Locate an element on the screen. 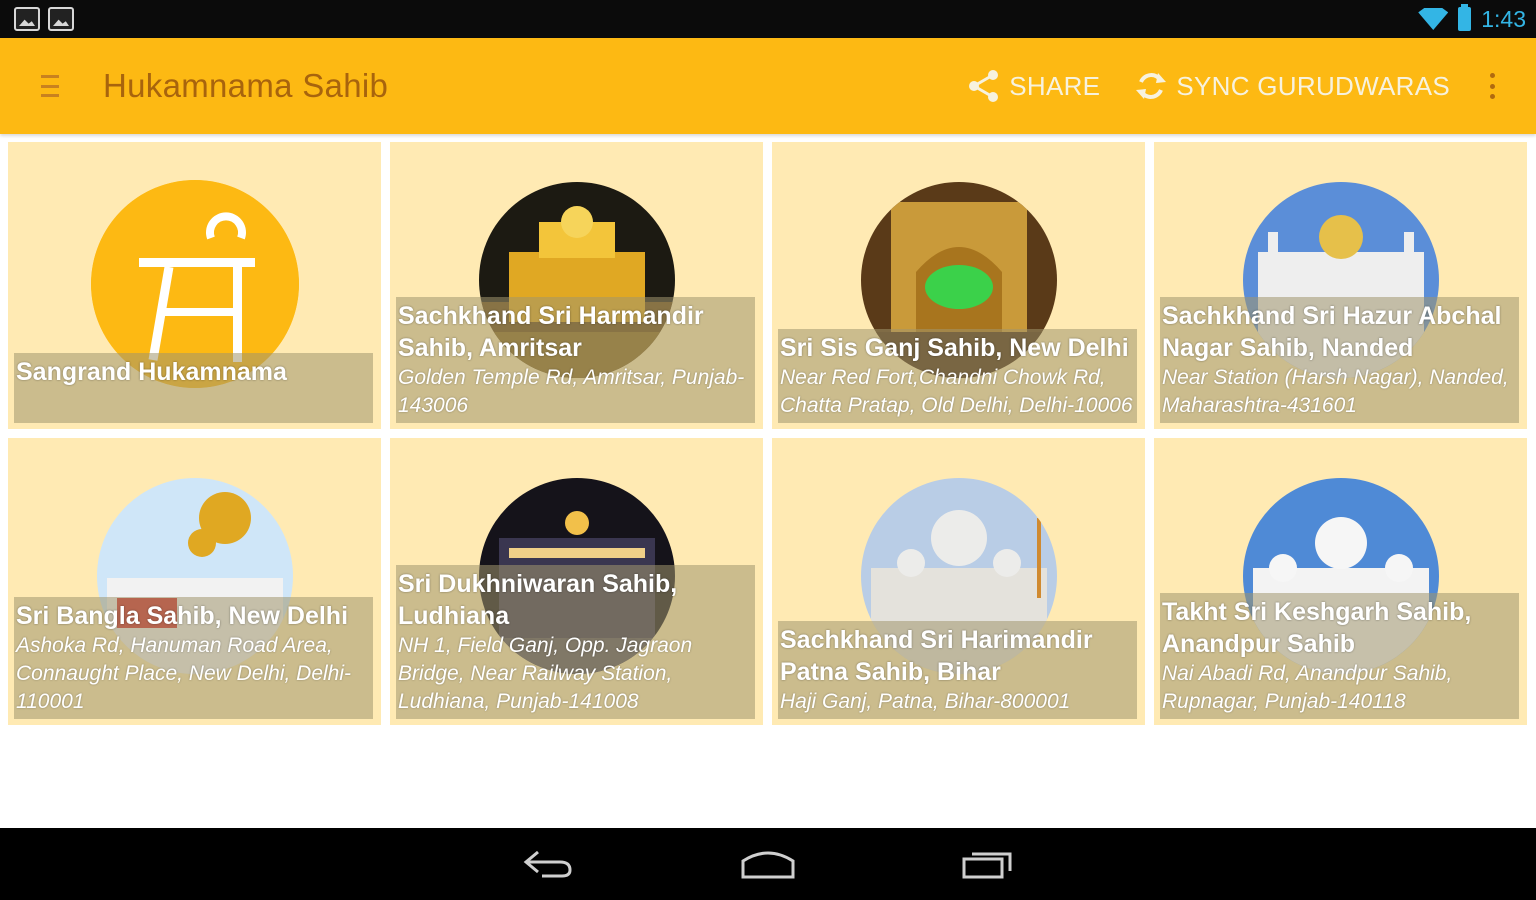 The height and width of the screenshot is (900, 1536). card-name: Sri Sis Ganj Sahib, New Delhi is located at coordinates (954, 348).